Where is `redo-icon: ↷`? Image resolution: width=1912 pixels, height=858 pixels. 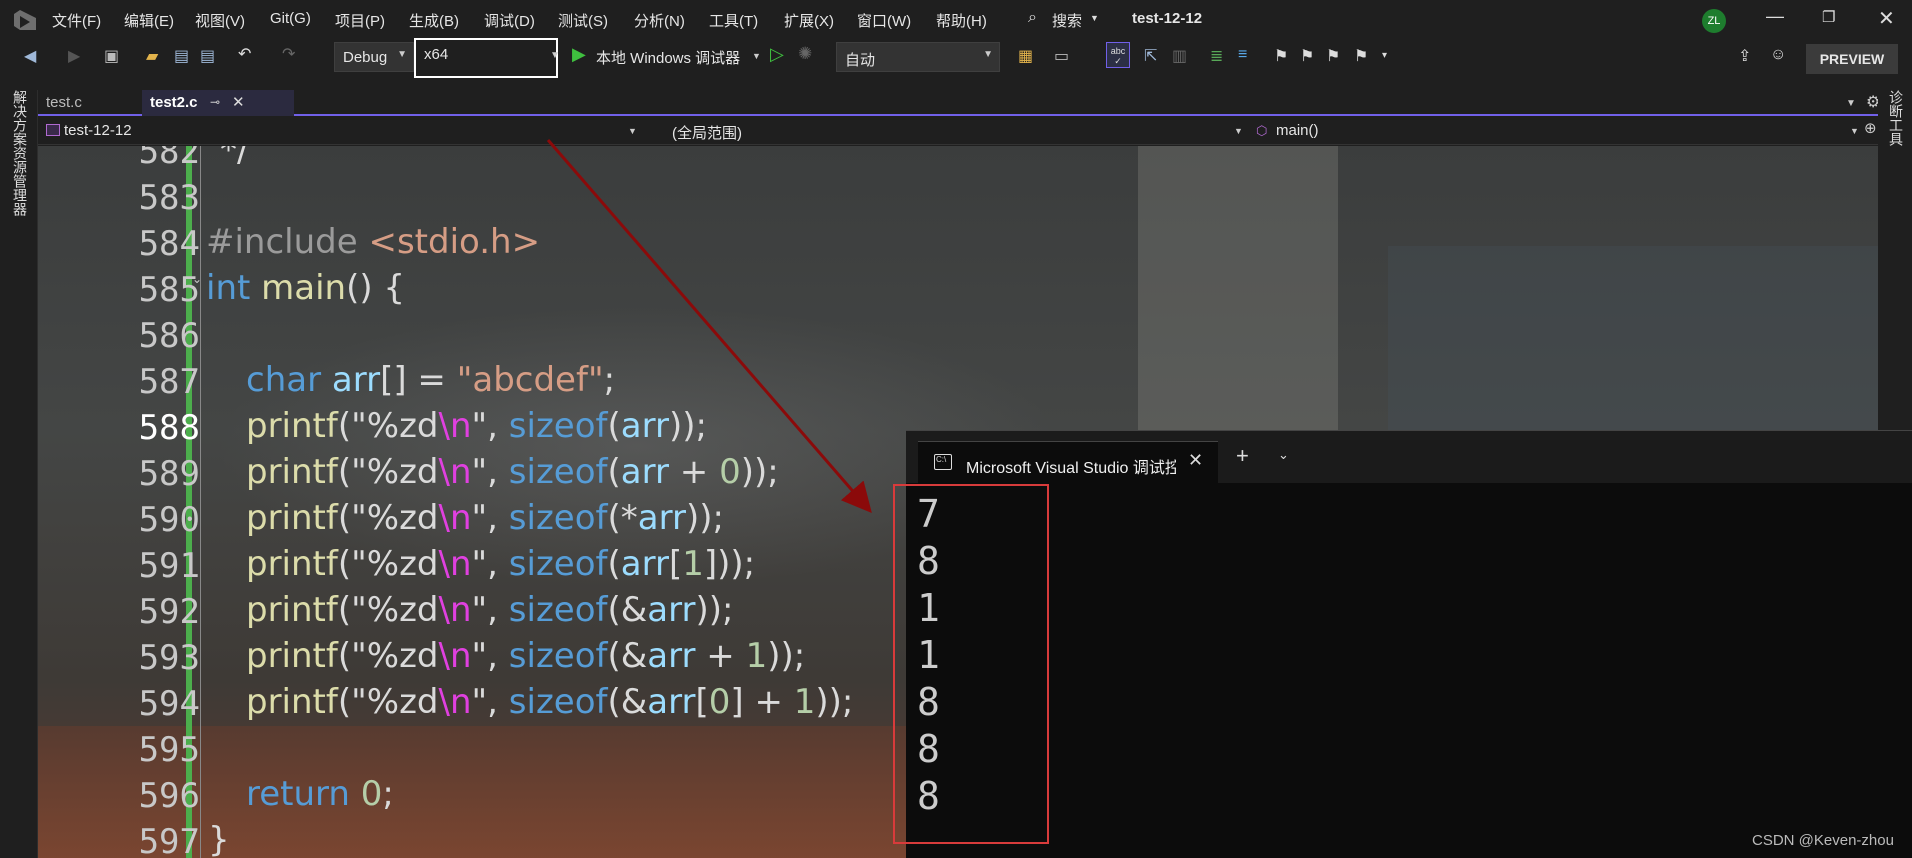
redo-icon: ↷ is located at coordinates (288, 54).